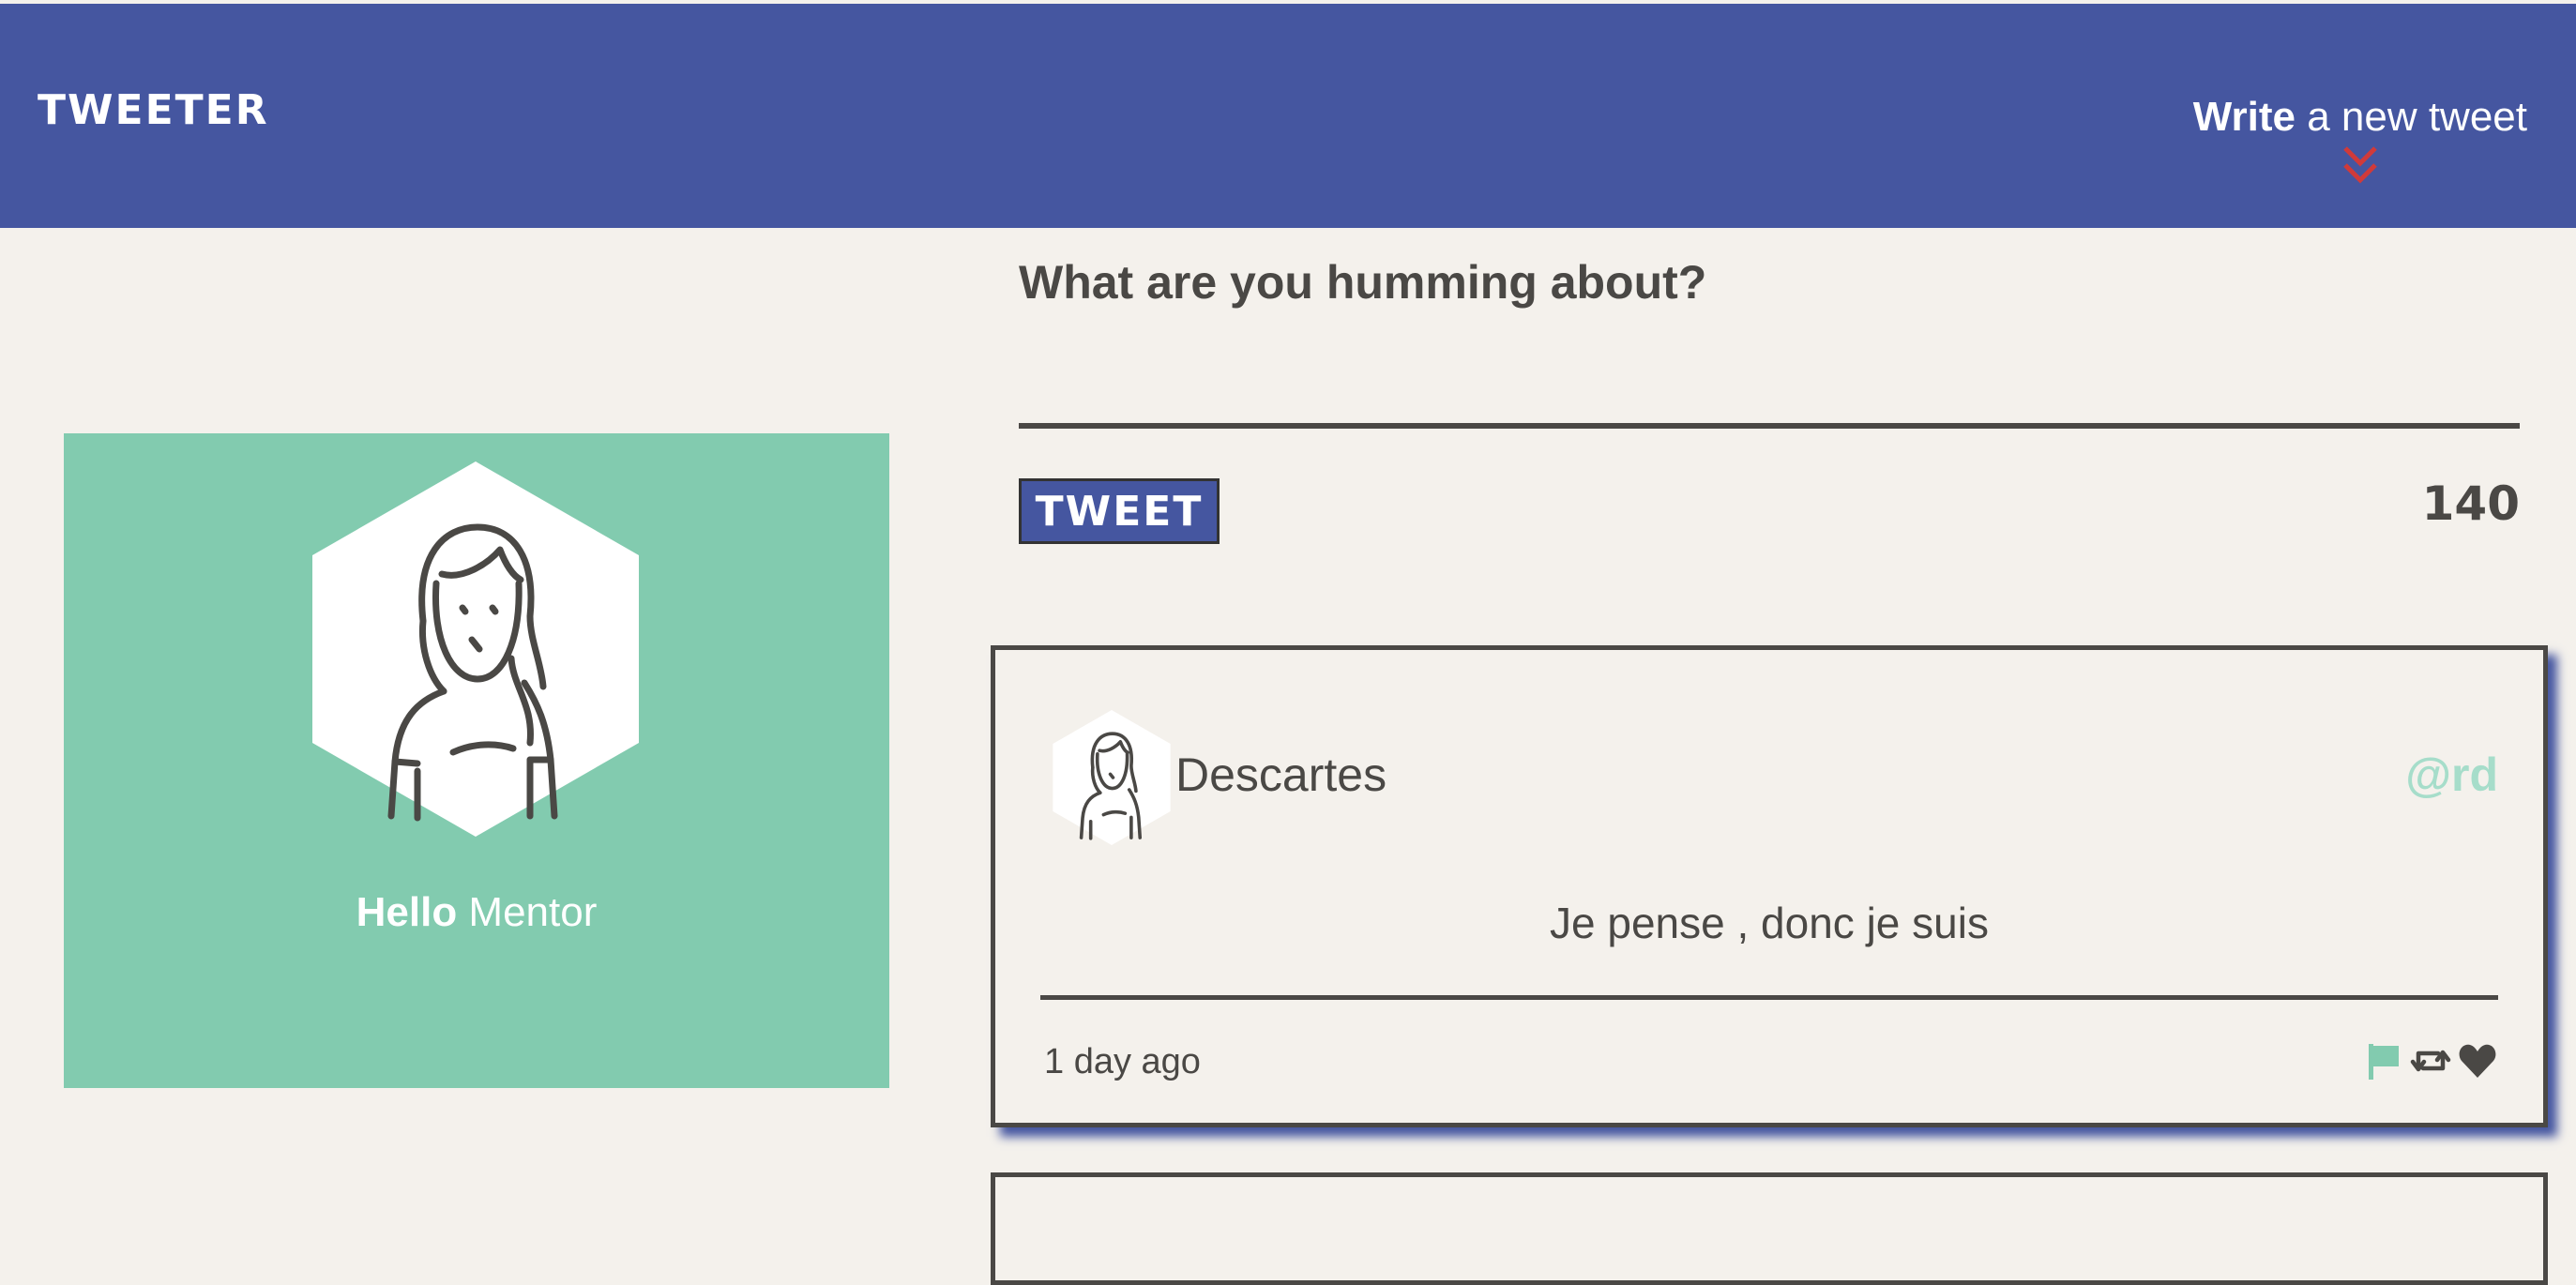  What do you see at coordinates (1769, 997) in the screenshot?
I see `tweet-divider` at bounding box center [1769, 997].